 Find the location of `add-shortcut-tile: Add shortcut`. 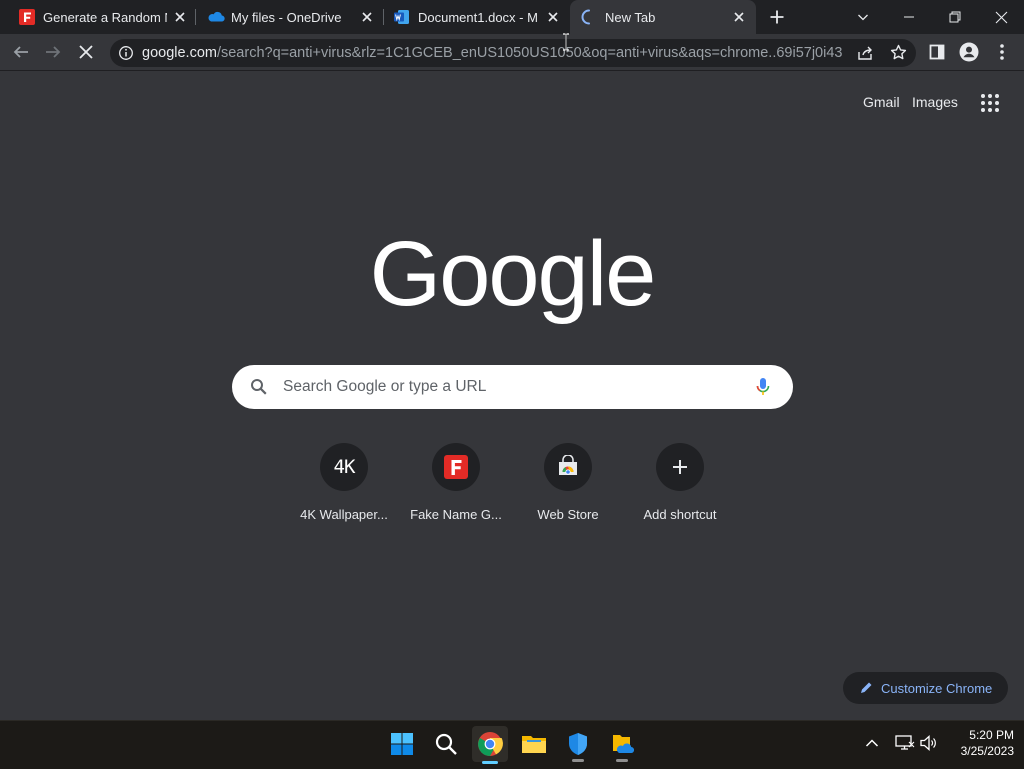

add-shortcut-tile: Add shortcut is located at coordinates (680, 488).